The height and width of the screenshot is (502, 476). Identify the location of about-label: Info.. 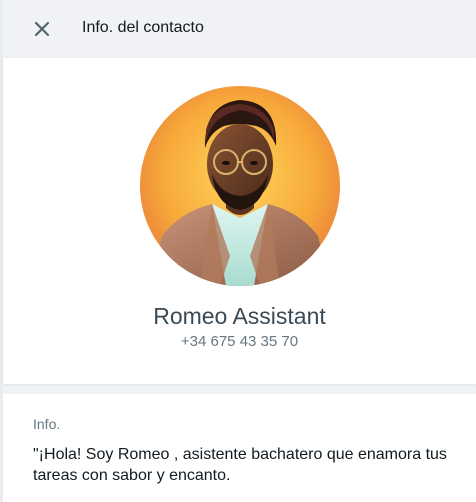
(47, 424).